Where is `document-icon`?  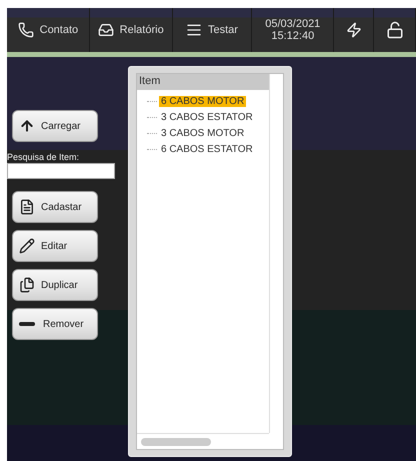
document-icon is located at coordinates (27, 207).